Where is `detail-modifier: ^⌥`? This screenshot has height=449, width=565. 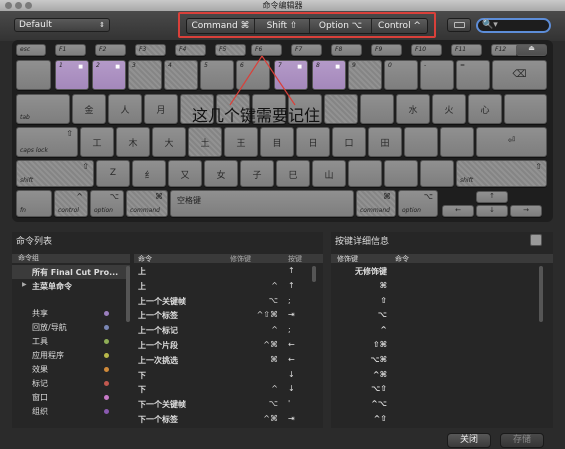
detail-modifier: ^⌥ is located at coordinates (359, 403).